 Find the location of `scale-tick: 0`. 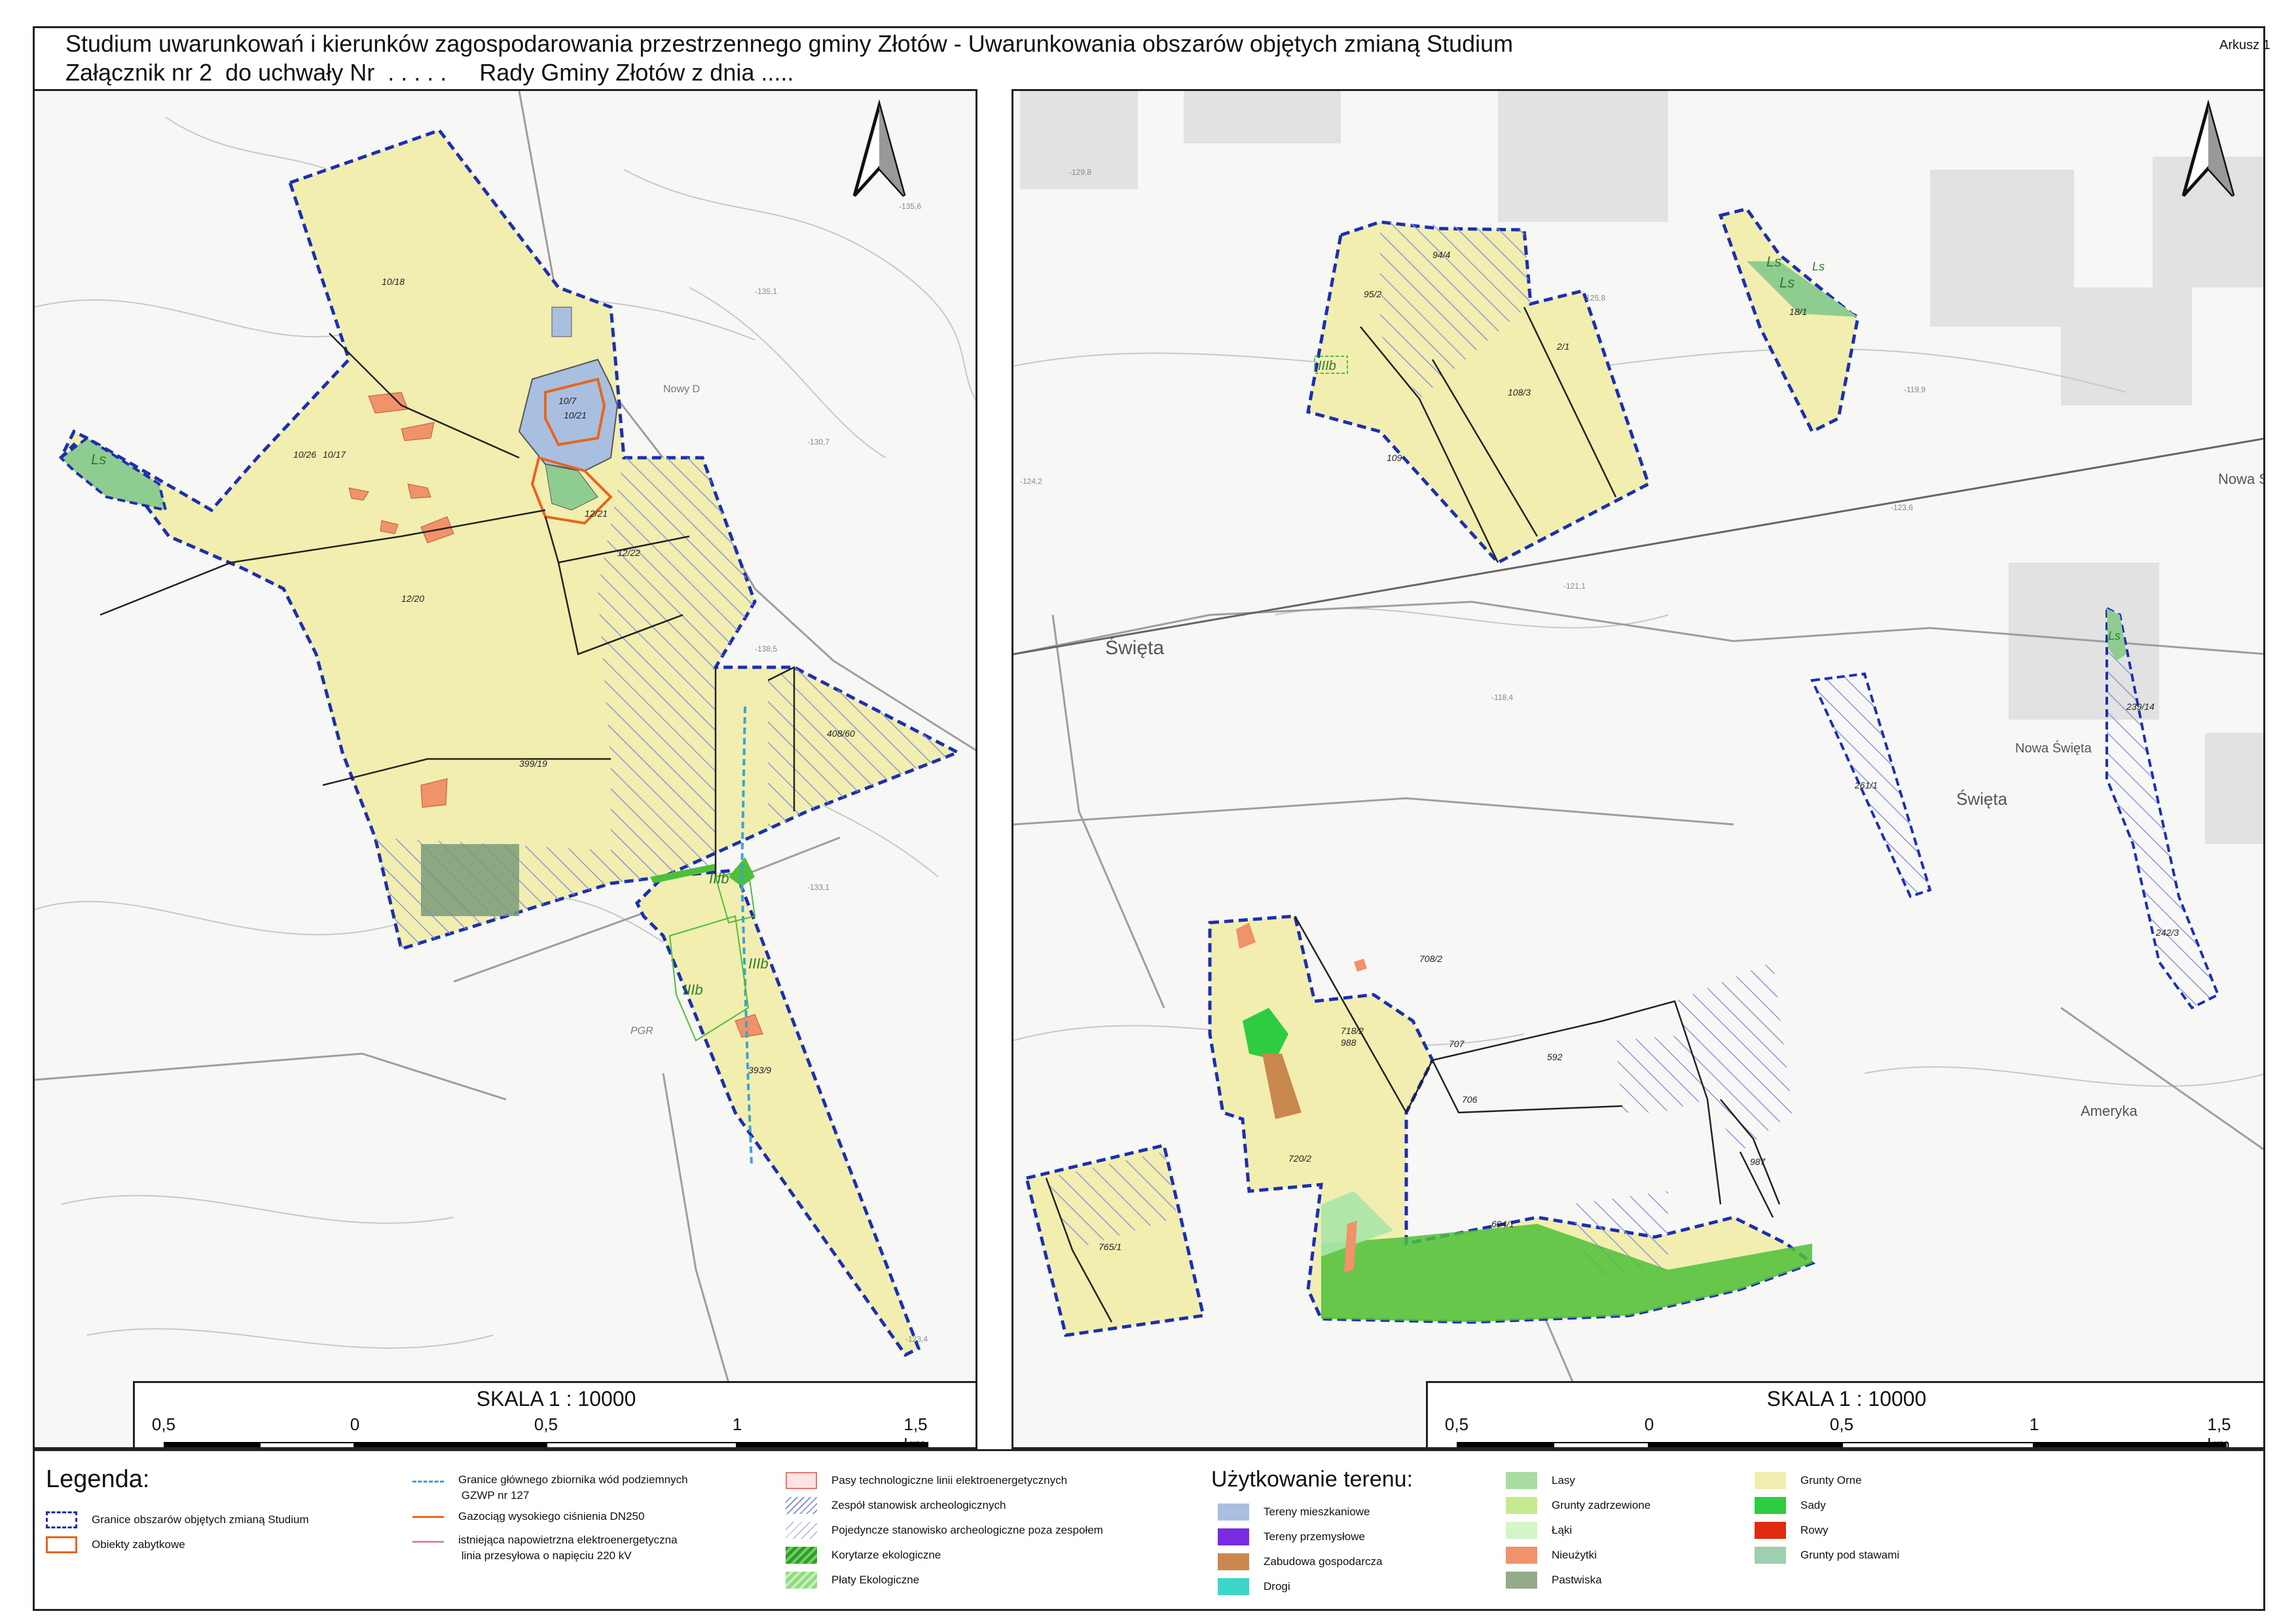

scale-tick: 0 is located at coordinates (355, 1424).